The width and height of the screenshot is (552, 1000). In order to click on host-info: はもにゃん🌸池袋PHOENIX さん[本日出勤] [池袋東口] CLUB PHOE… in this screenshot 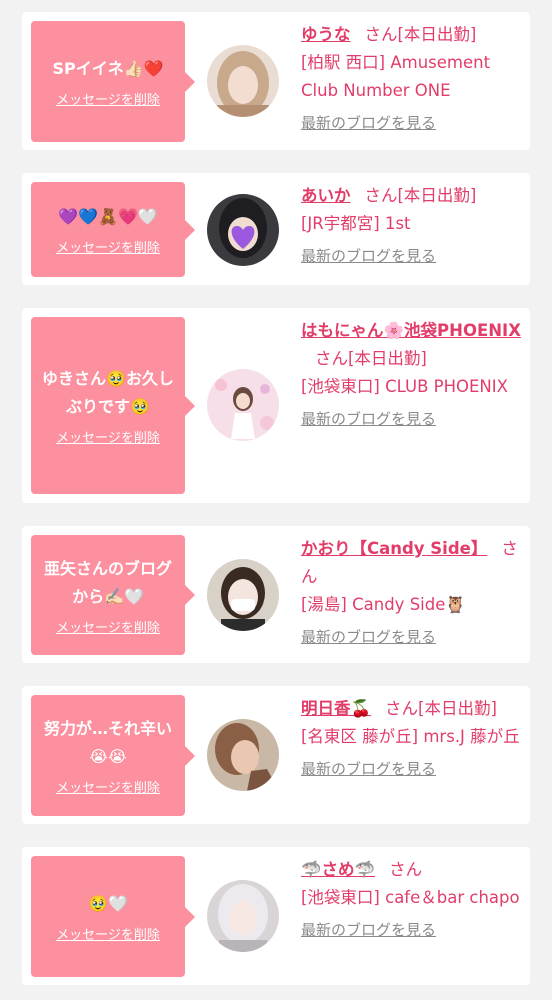, I will do `click(413, 375)`.